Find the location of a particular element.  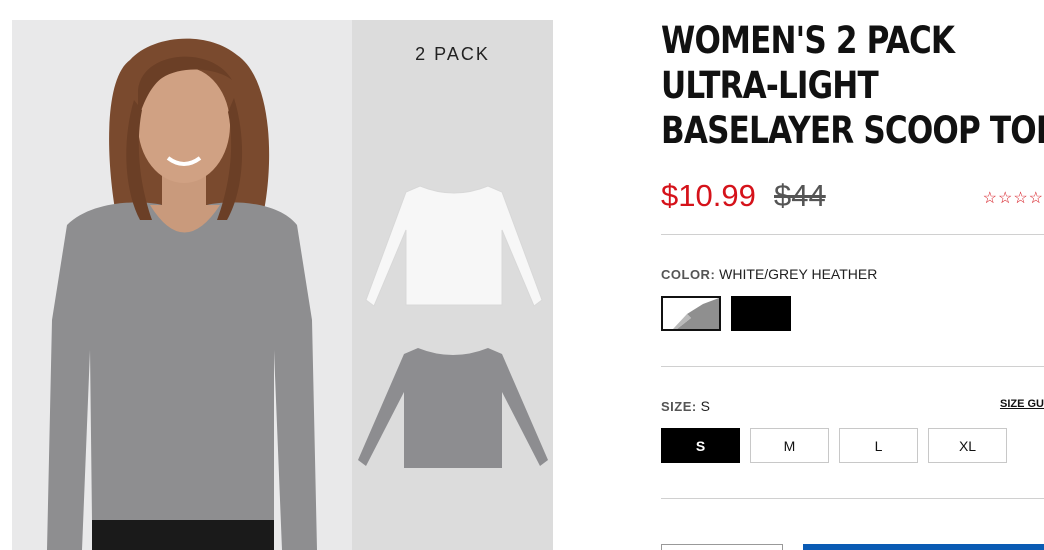

color-label: COLOR: is located at coordinates (688, 274).